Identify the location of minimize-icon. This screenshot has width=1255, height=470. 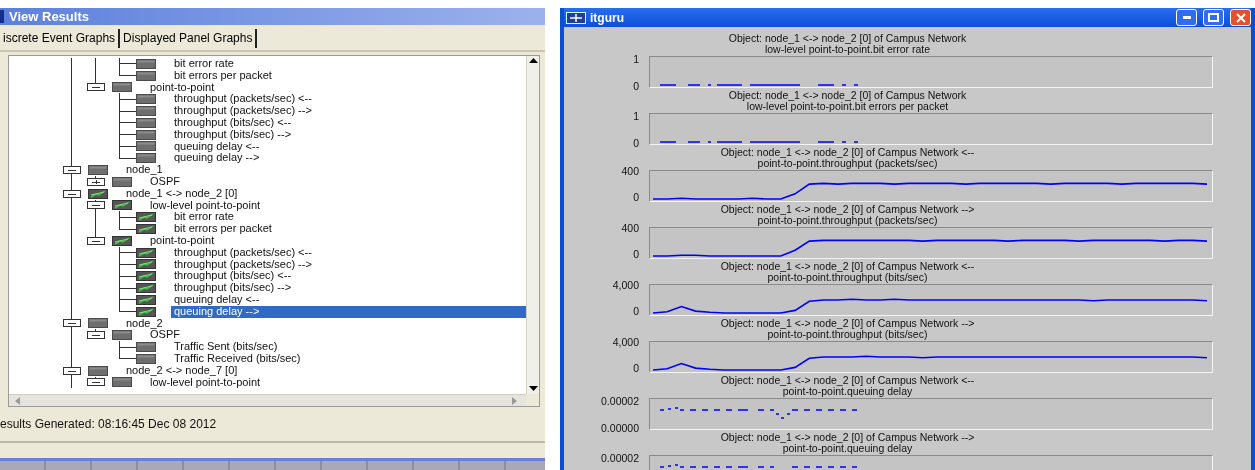
(1186, 17).